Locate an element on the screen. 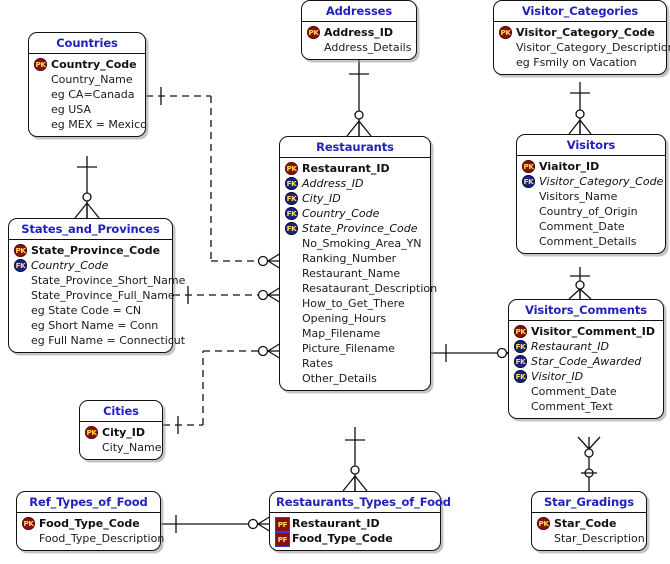  attribute-label: State_Province_Full_Name is located at coordinates (103, 295).